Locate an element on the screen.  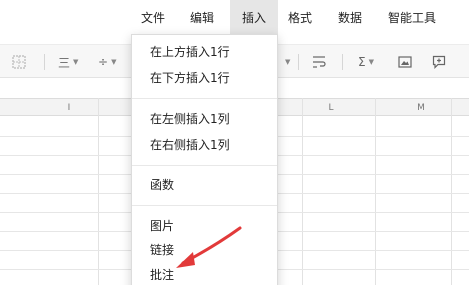
menu-smart-tools: 智能工具 is located at coordinates (412, 18).